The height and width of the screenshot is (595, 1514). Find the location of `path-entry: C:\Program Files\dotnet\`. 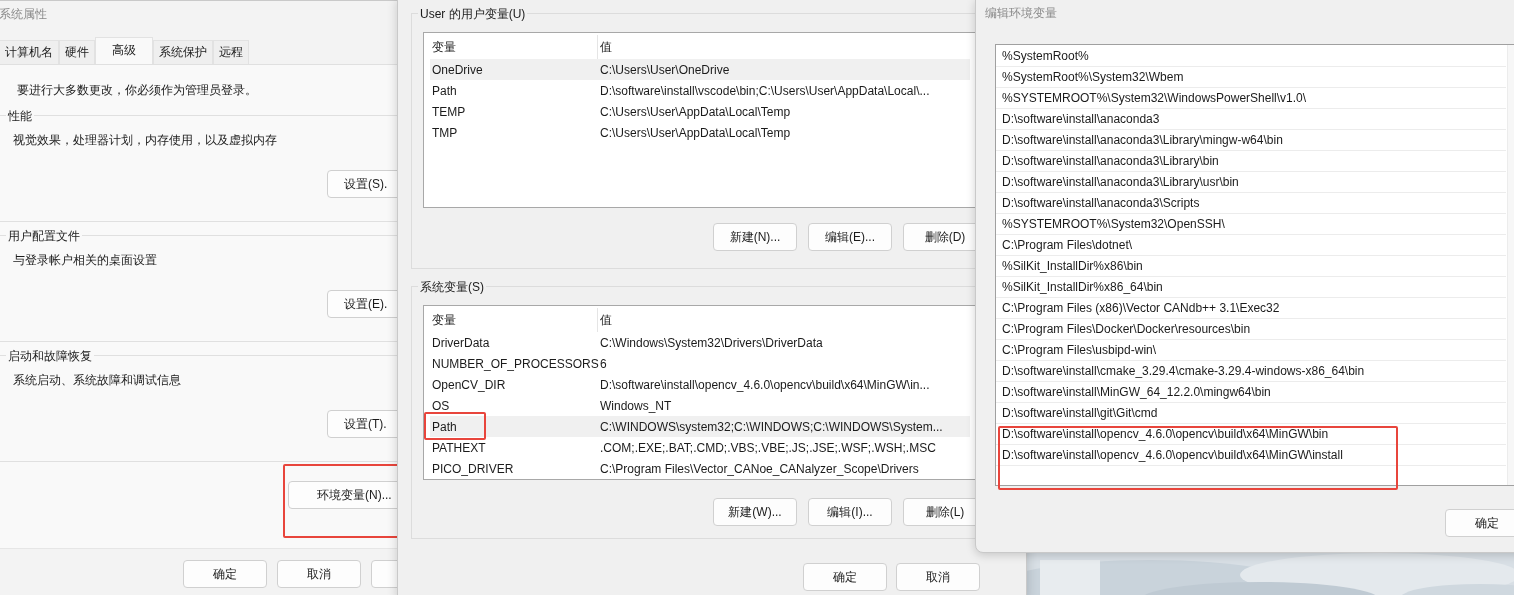

path-entry: C:\Program Files\dotnet\ is located at coordinates (1251, 245).